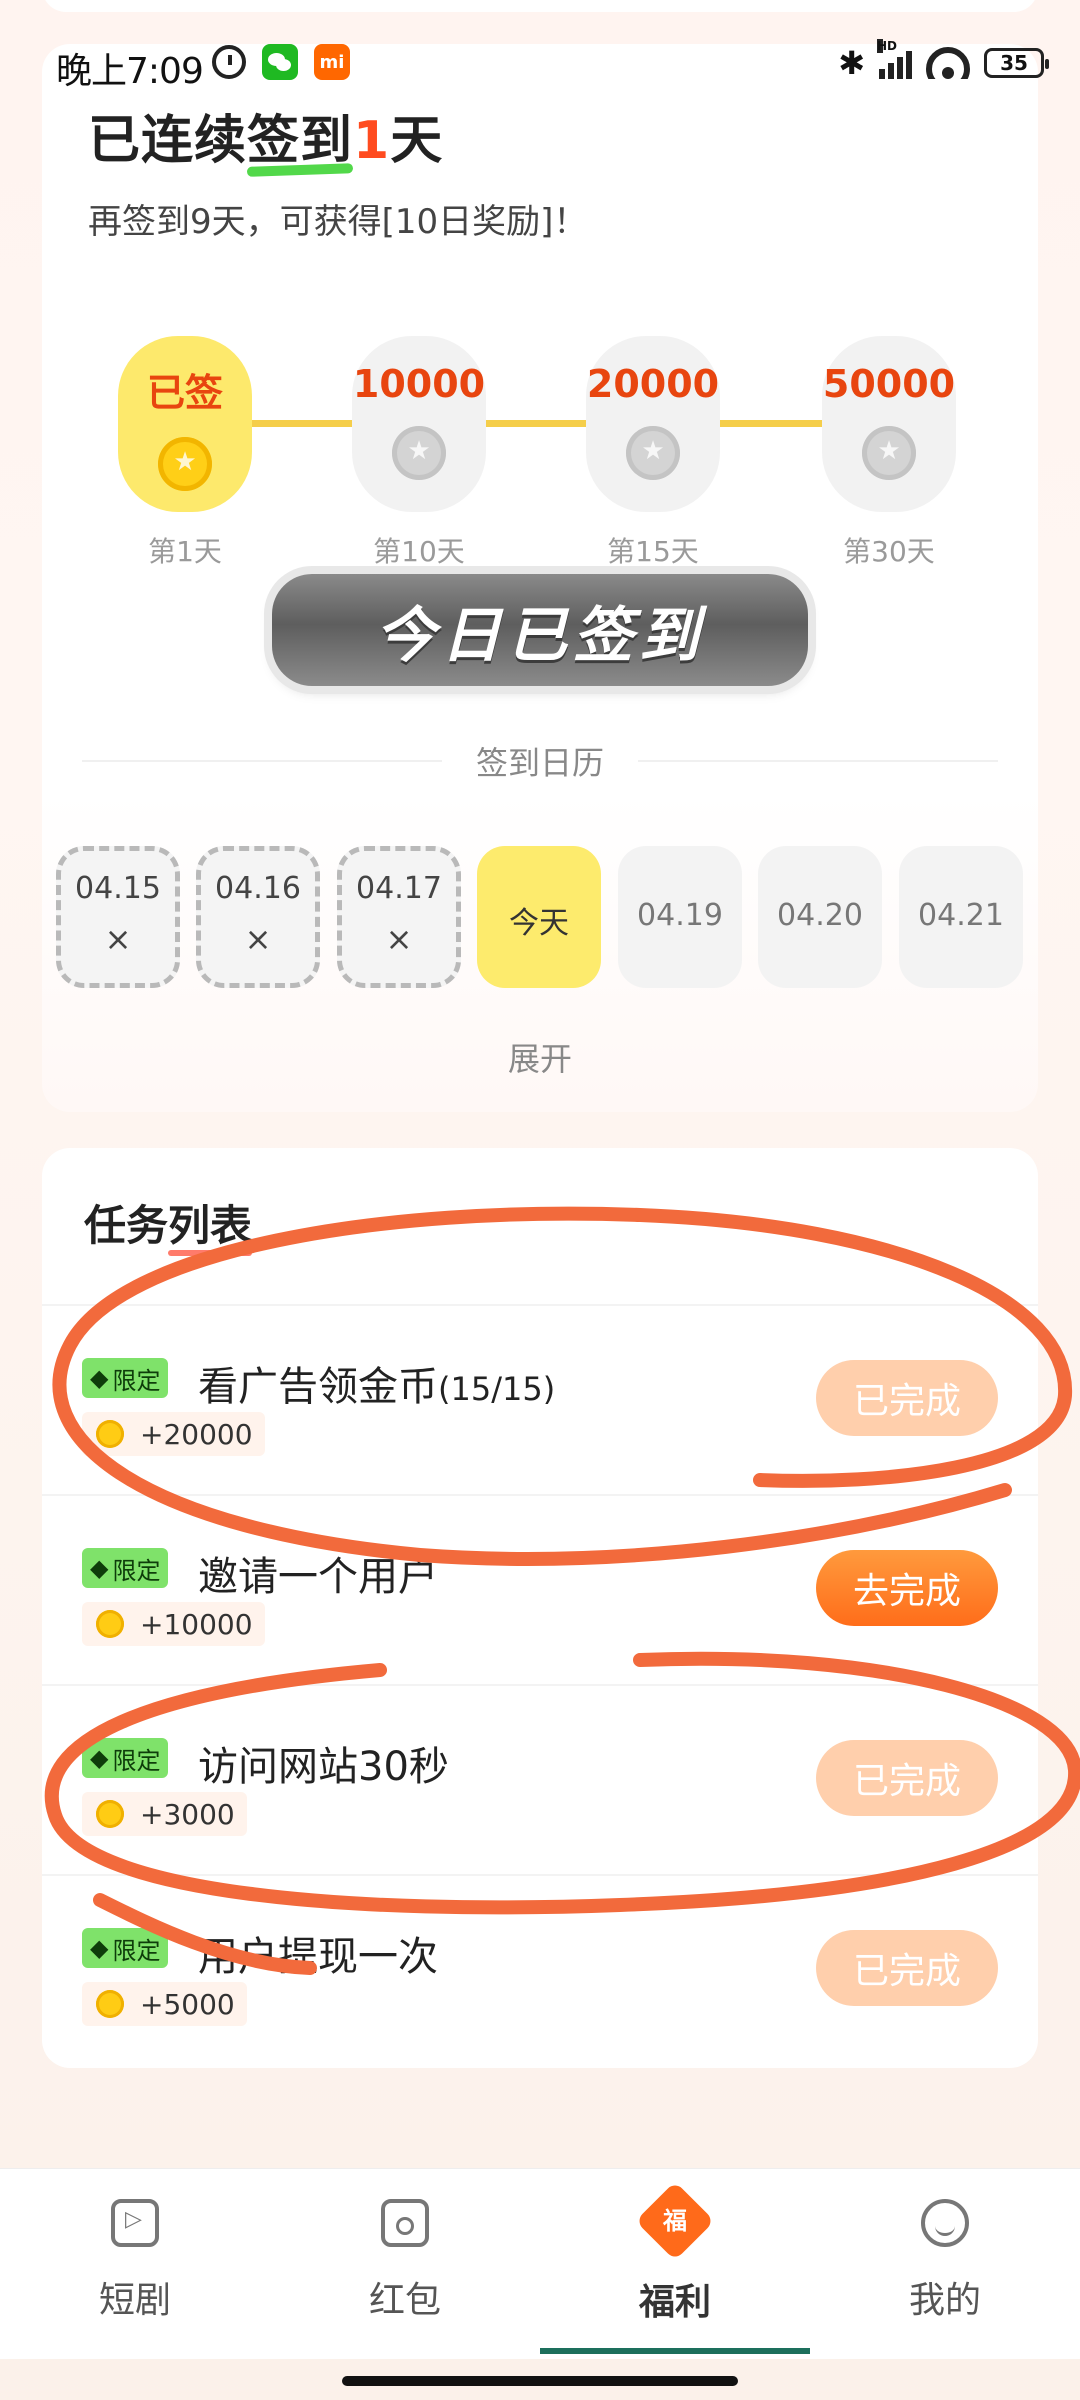 The image size is (1080, 2400). What do you see at coordinates (653, 551) in the screenshot?
I see `milestone-day-label: 第15天` at bounding box center [653, 551].